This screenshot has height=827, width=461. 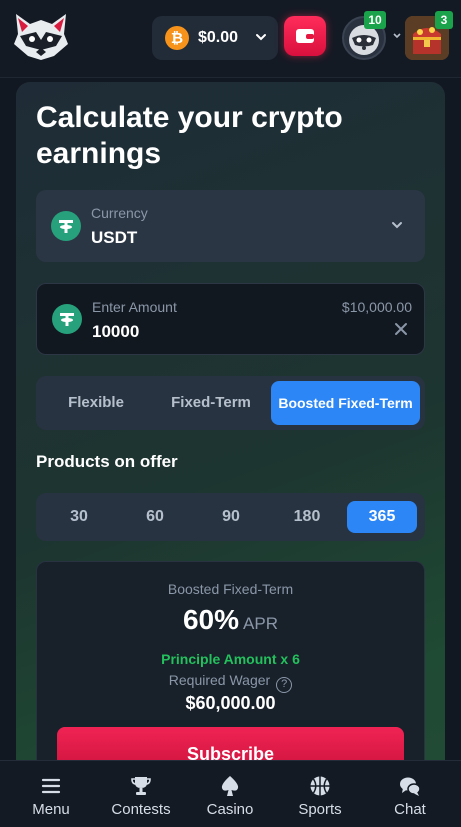 What do you see at coordinates (218, 37) in the screenshot?
I see `balance-amount: $0.00` at bounding box center [218, 37].